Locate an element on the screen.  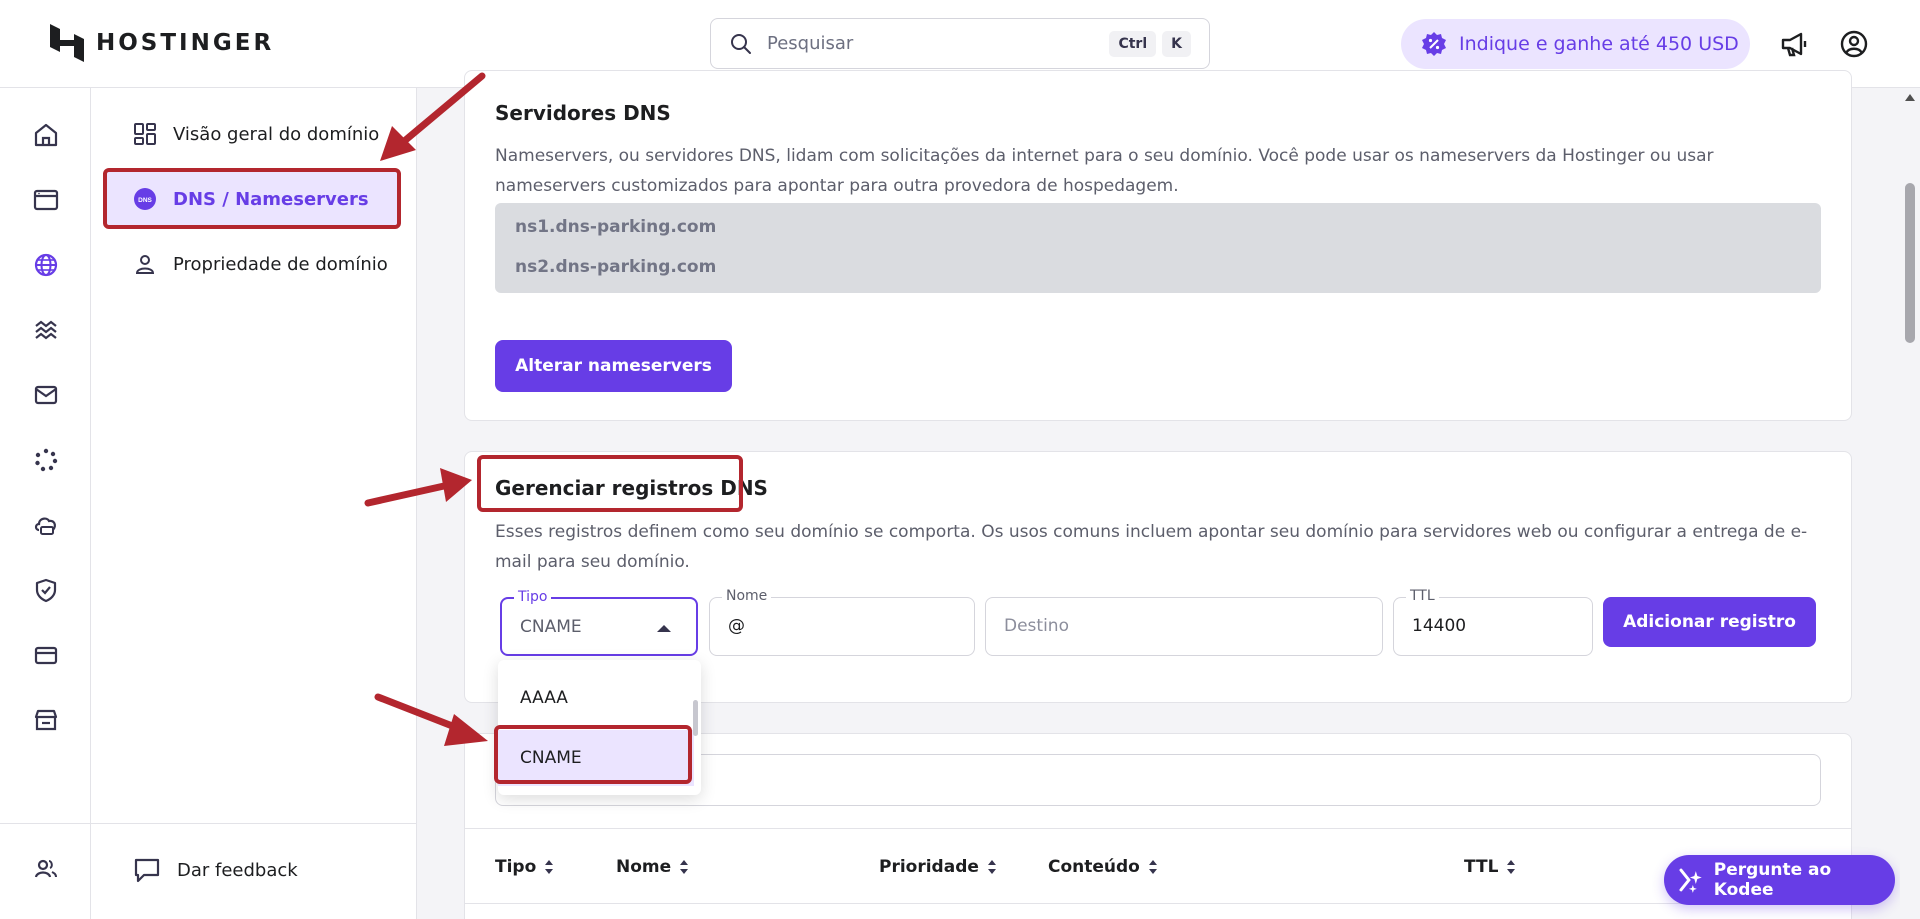
scrollbar-thumb is located at coordinates (1910, 263).